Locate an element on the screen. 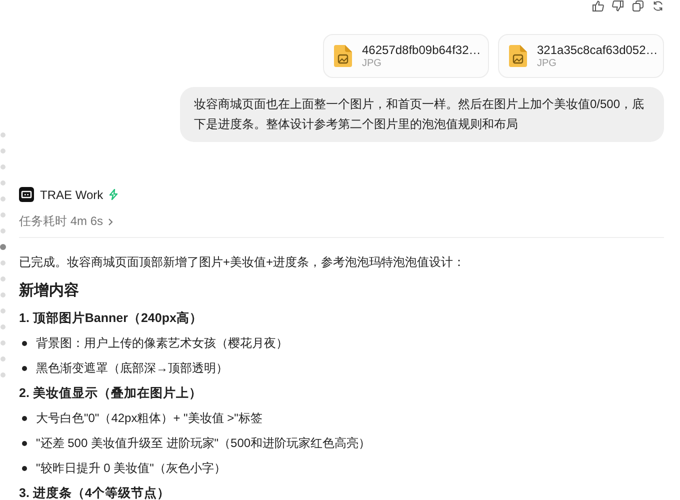 The height and width of the screenshot is (500, 680). paragraph: 已完成。妆容商城页面顶部新增了图片+美妆值+进度条，参考泡泡玛特泡泡值设计： is located at coordinates (242, 262).